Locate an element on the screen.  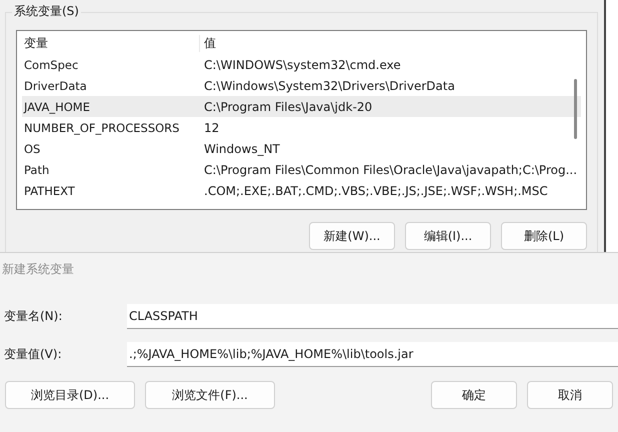
column-header: 值 is located at coordinates (390, 43).